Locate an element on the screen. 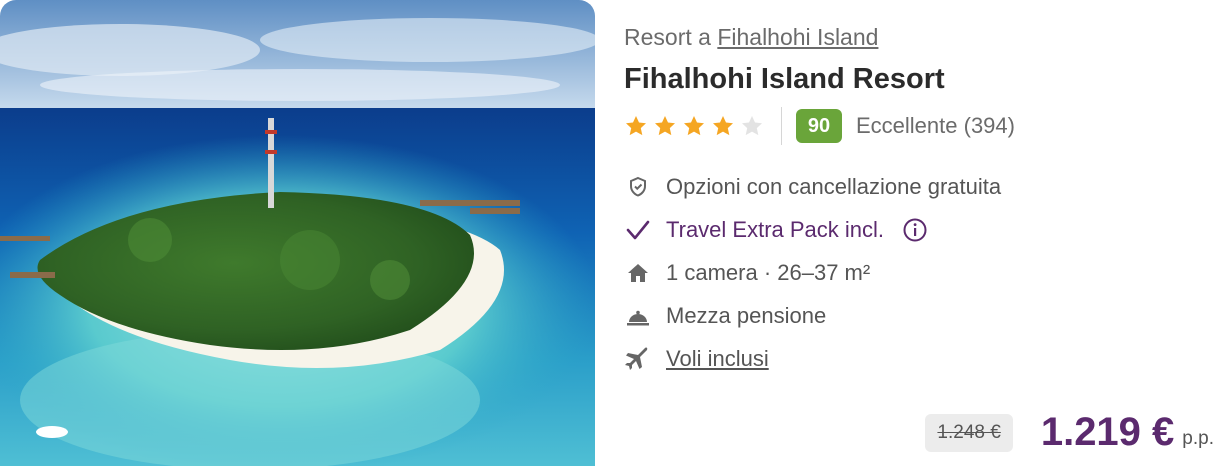  rating-divider is located at coordinates (781, 126).